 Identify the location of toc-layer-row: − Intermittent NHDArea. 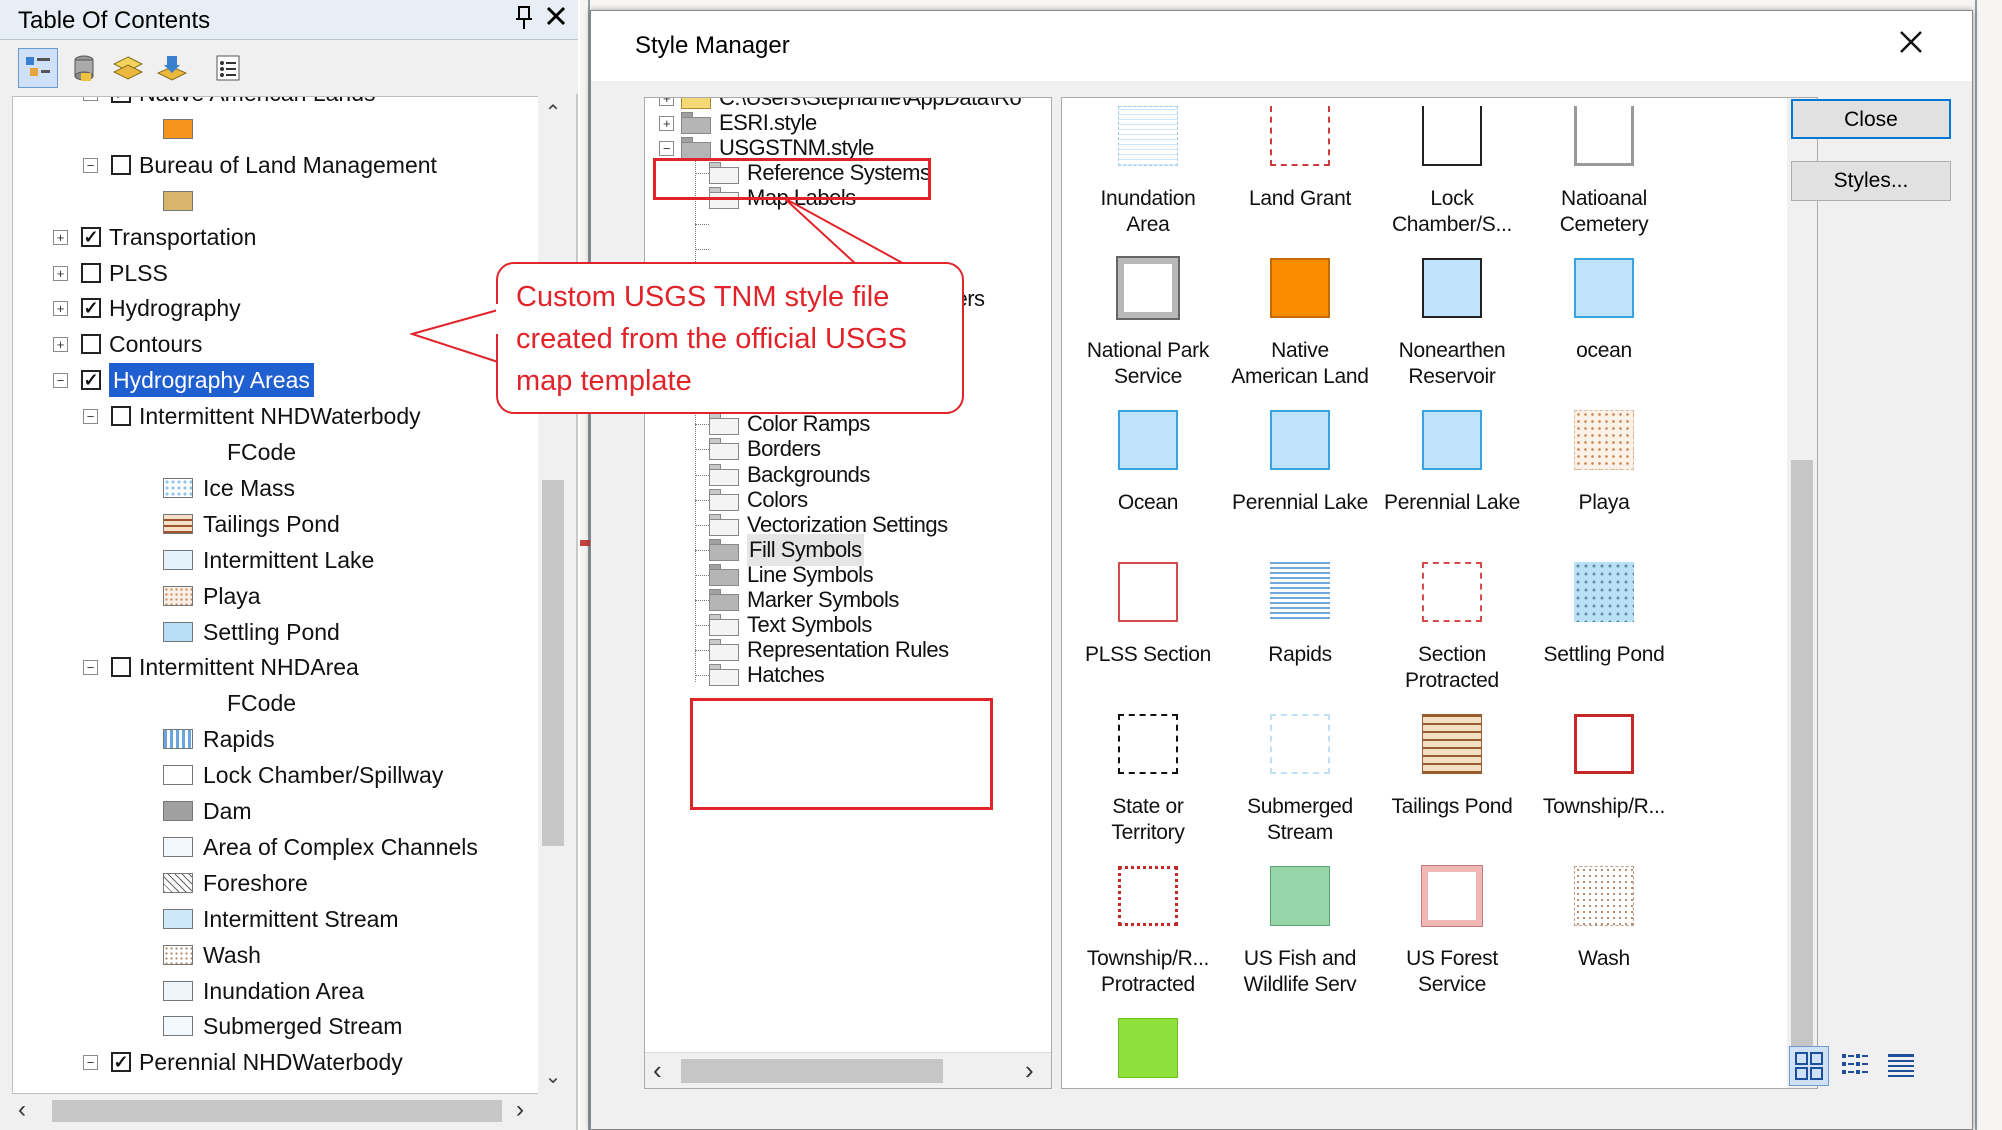
(273, 667).